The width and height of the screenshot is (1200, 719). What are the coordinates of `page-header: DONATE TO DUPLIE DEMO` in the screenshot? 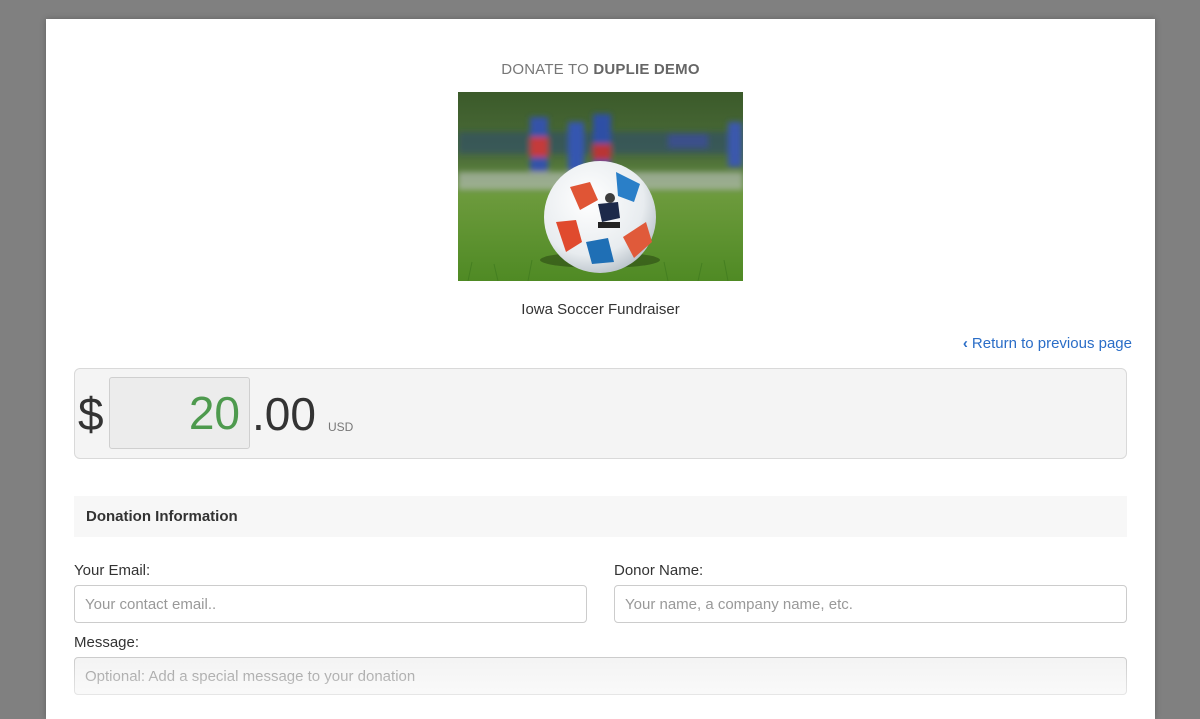 It's located at (600, 69).